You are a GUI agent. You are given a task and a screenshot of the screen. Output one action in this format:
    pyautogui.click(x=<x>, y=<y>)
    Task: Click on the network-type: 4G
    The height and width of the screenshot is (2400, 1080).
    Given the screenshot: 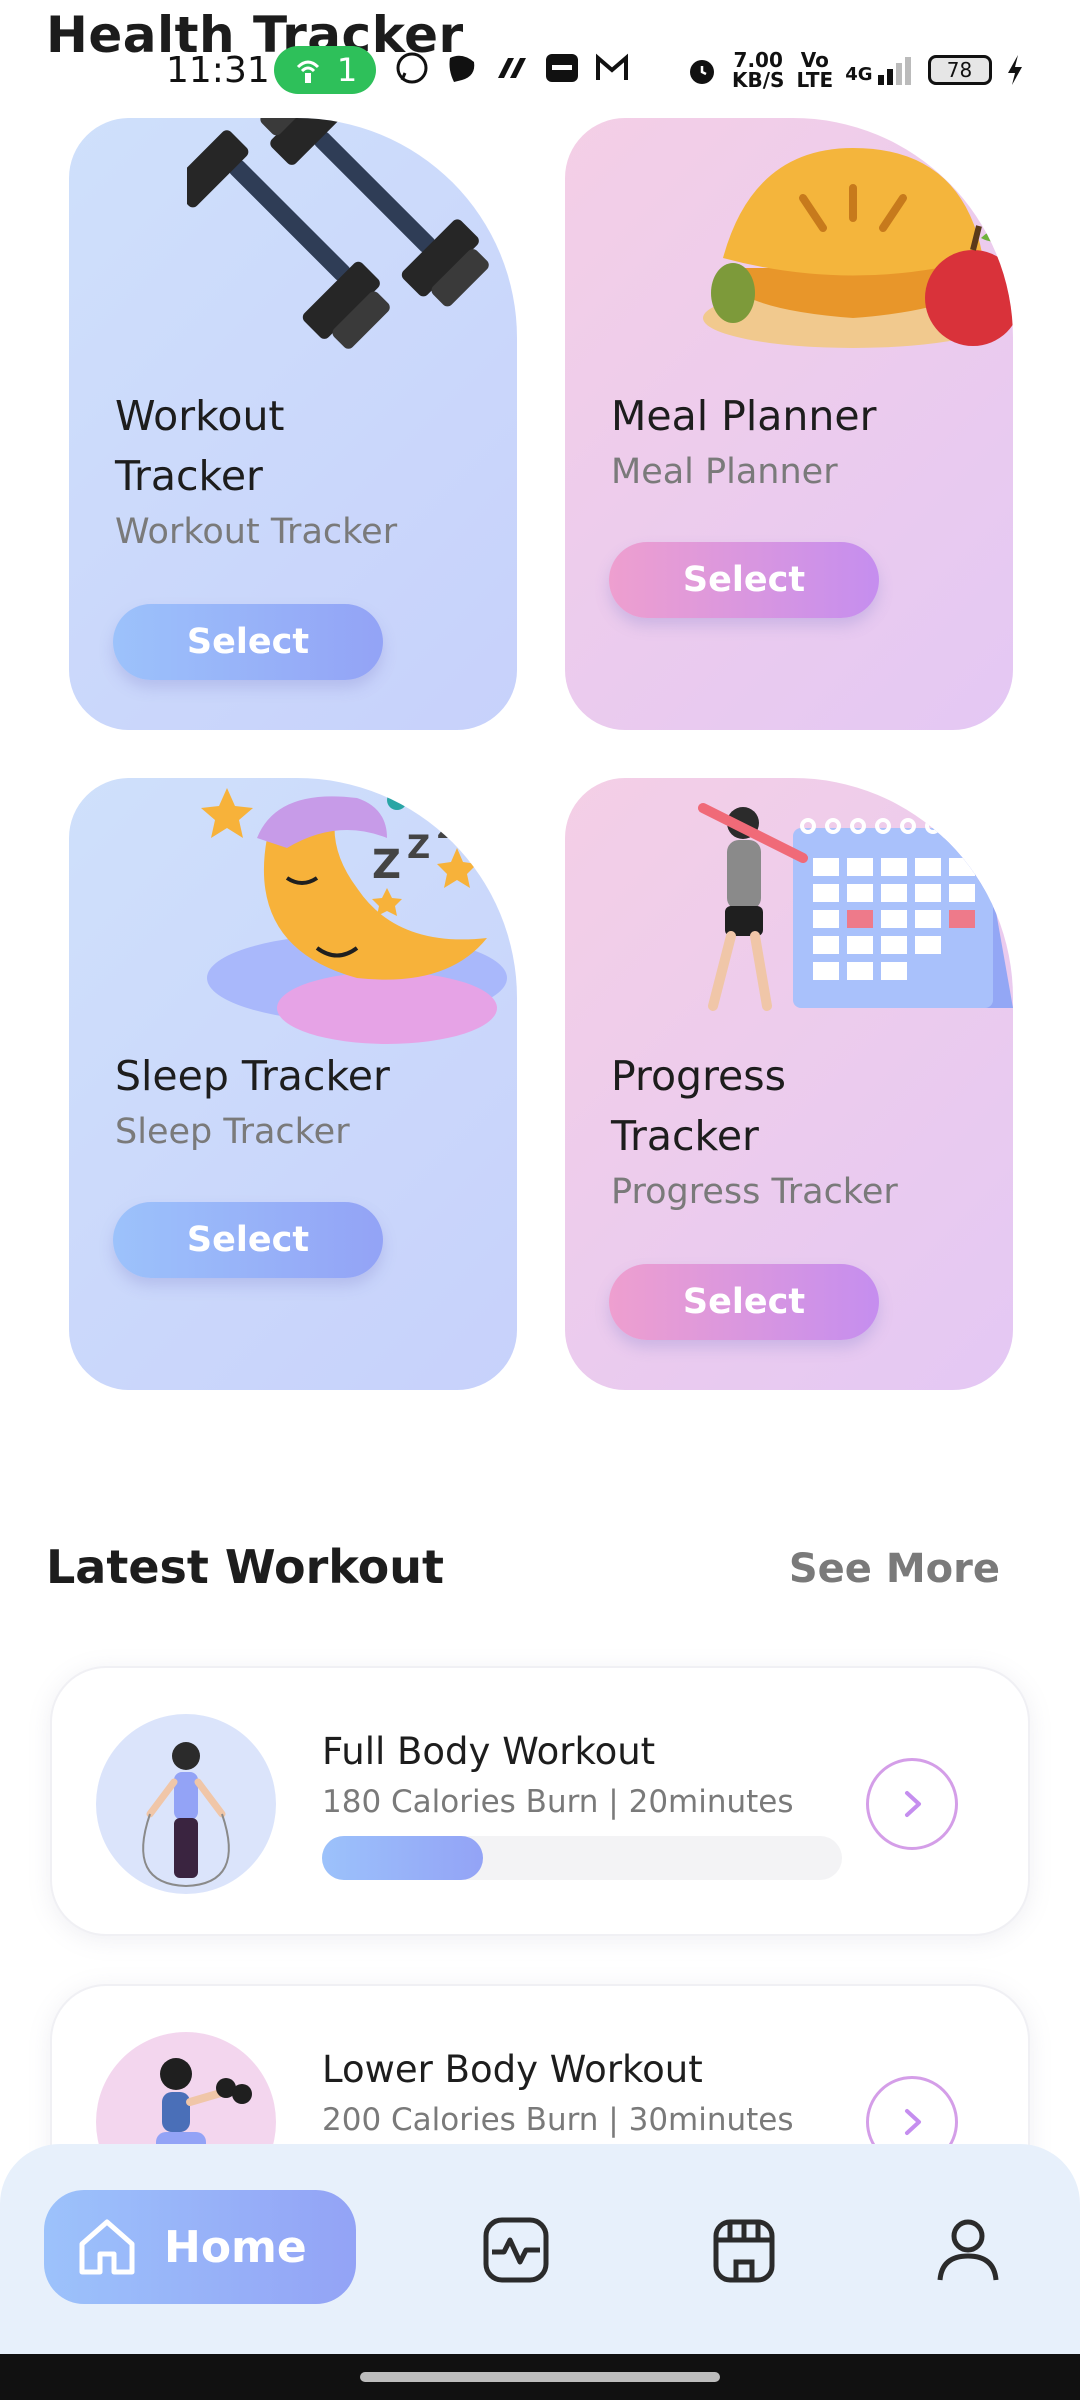 What is the action you would take?
    pyautogui.click(x=859, y=74)
    